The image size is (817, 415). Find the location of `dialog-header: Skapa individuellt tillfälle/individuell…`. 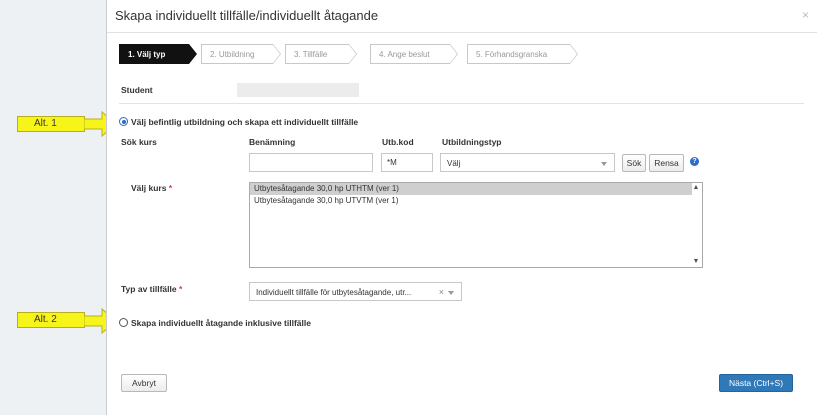

dialog-header: Skapa individuellt tillfälle/individuell… is located at coordinates (462, 16).